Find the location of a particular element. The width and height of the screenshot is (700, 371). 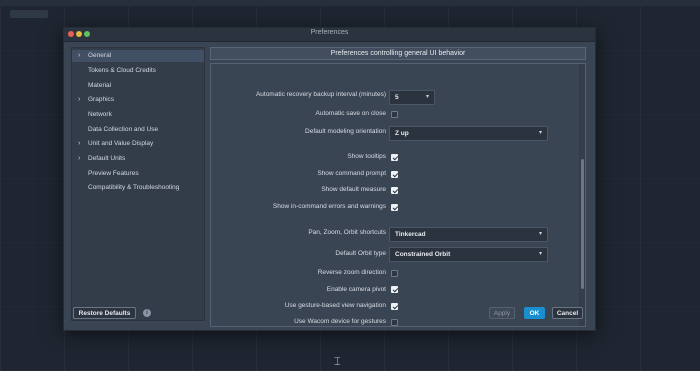

sidebar-item-tokens-cloud-credits: Tokens & Cloud Credits is located at coordinates (138, 71).